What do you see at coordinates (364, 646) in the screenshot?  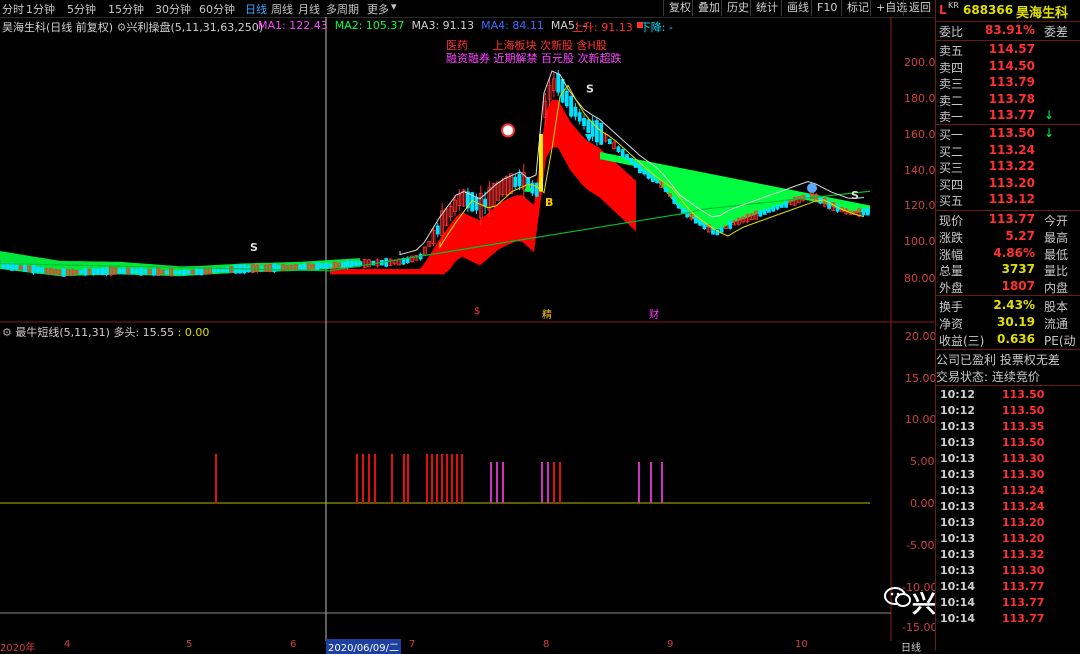 I see `cursor-date: 2020/06/09/二` at bounding box center [364, 646].